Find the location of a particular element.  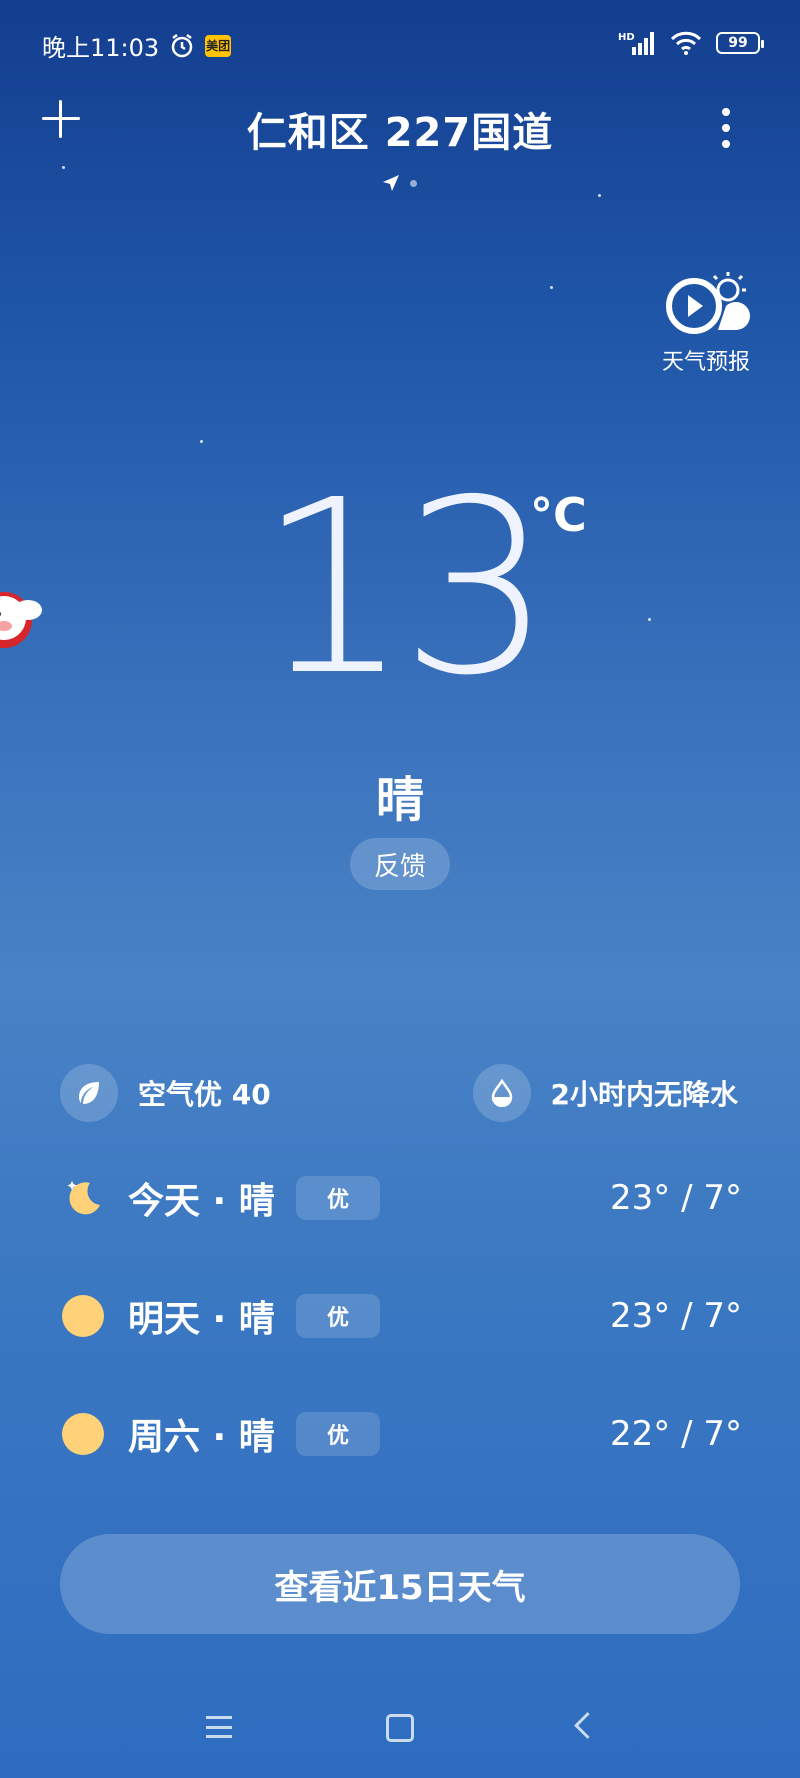

status-bar-right: HD 99 is located at coordinates (691, 43).